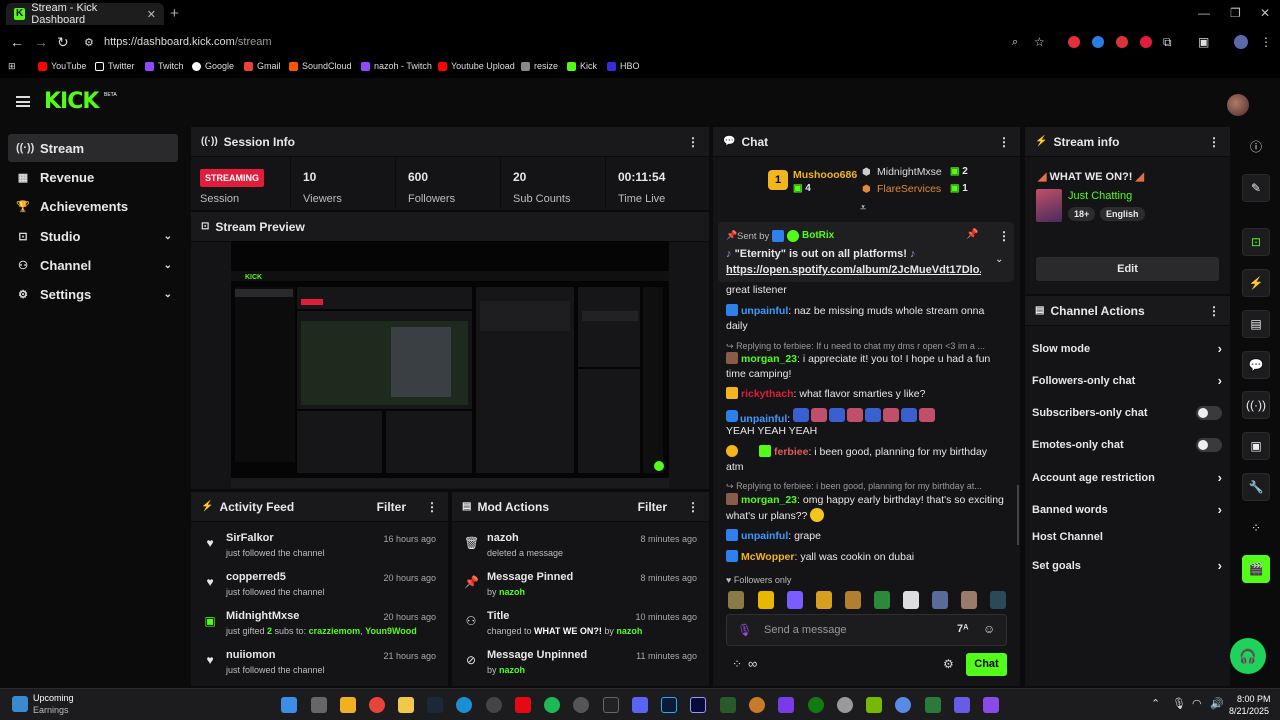 The image size is (1280, 720). Describe the element at coordinates (1265, 13) in the screenshot. I see `close-window-icon: ✕` at that location.